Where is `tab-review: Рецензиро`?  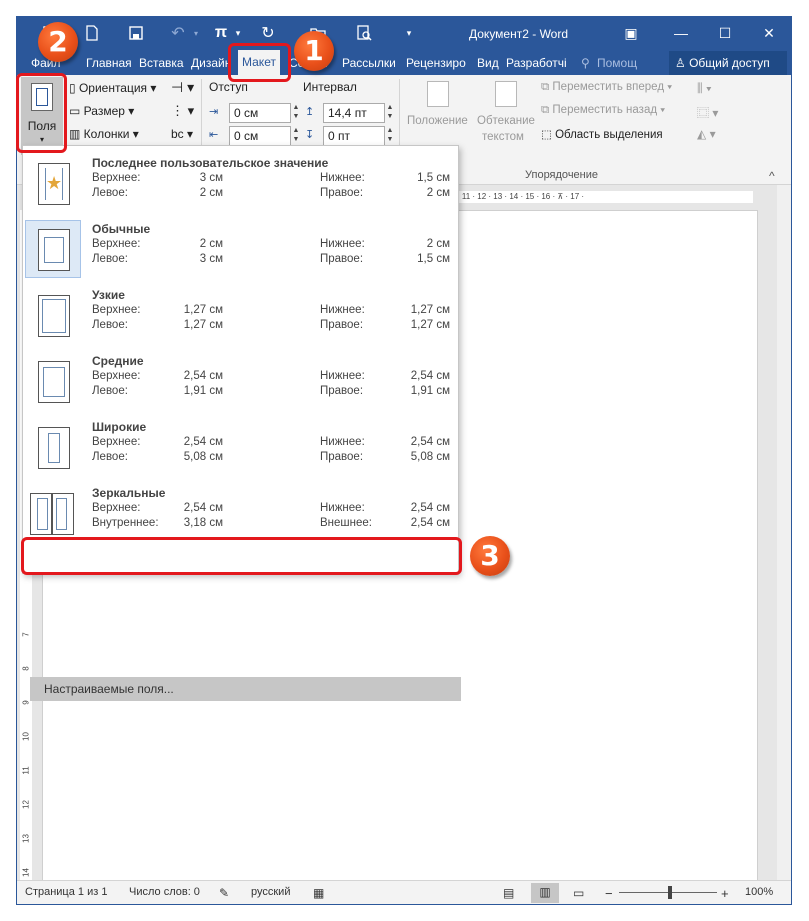 tab-review: Рецензиро is located at coordinates (437, 63).